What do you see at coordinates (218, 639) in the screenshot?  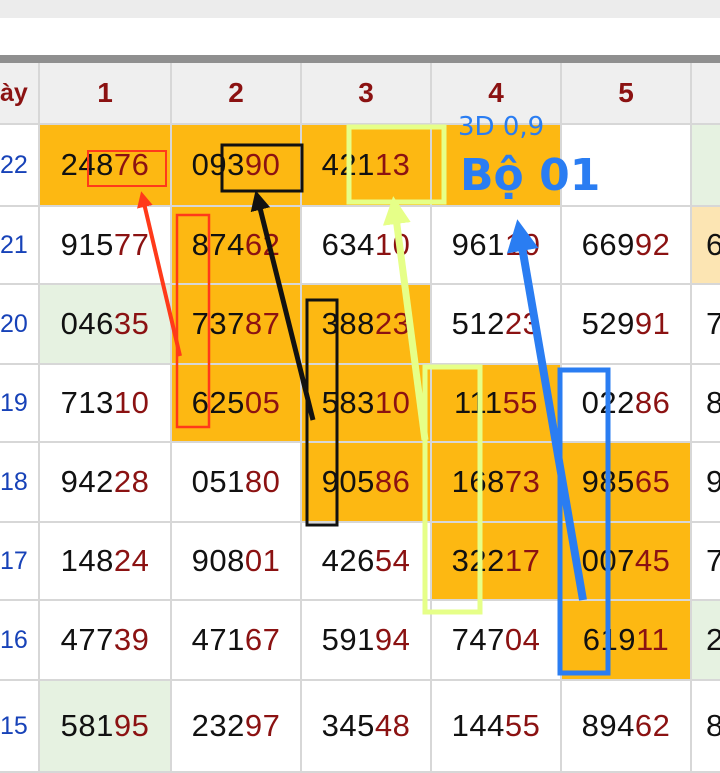 I see `result-number-head: 471` at bounding box center [218, 639].